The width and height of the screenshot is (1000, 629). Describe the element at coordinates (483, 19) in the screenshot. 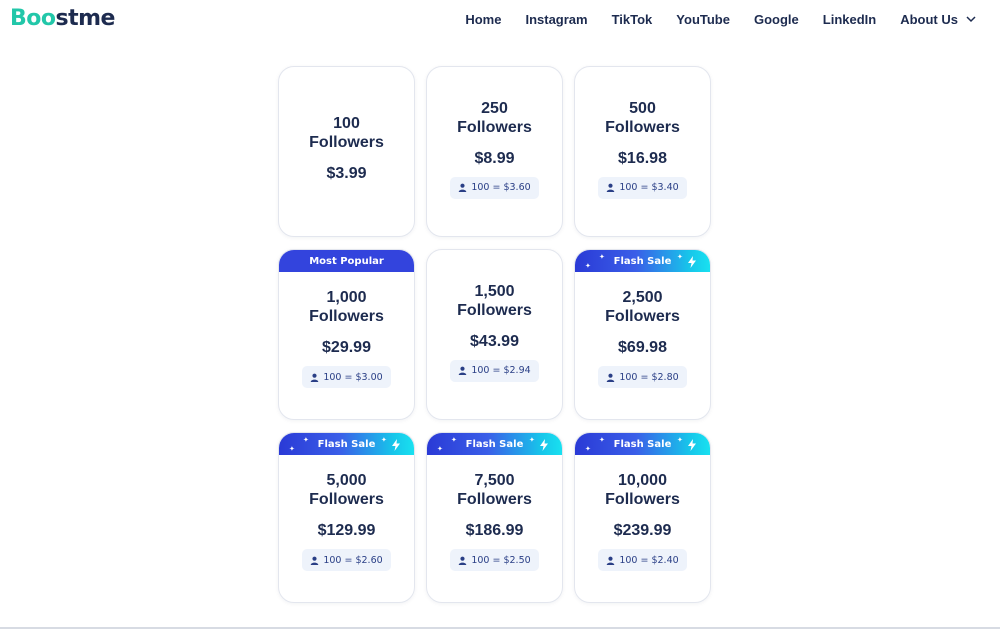

I see `nav-home: Home` at that location.